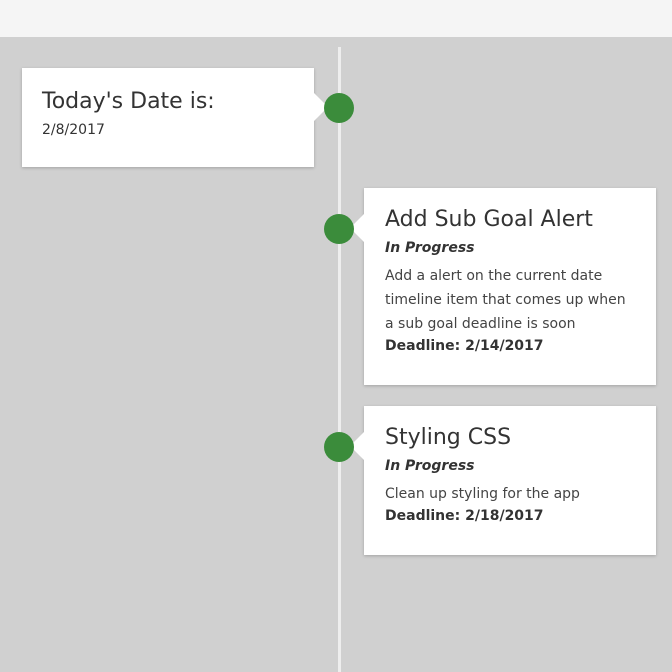 This screenshot has height=672, width=672. I want to click on goal-deadline: Deadline: 2/18/2017, so click(464, 516).